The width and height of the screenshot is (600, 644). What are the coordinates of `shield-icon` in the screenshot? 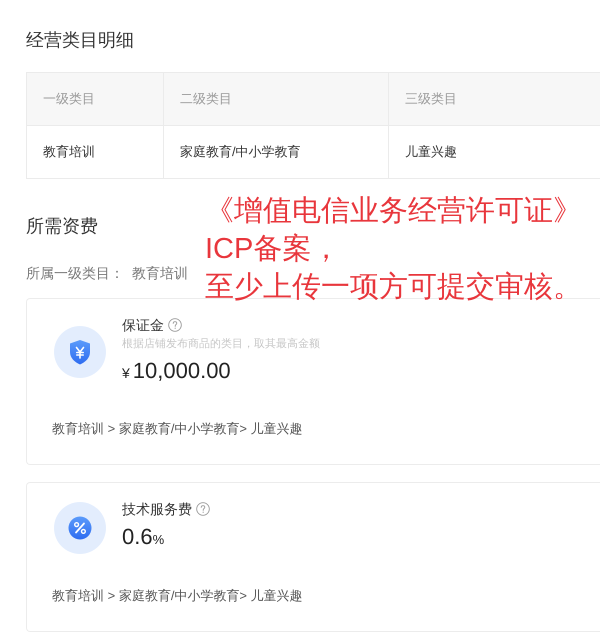 It's located at (80, 352).